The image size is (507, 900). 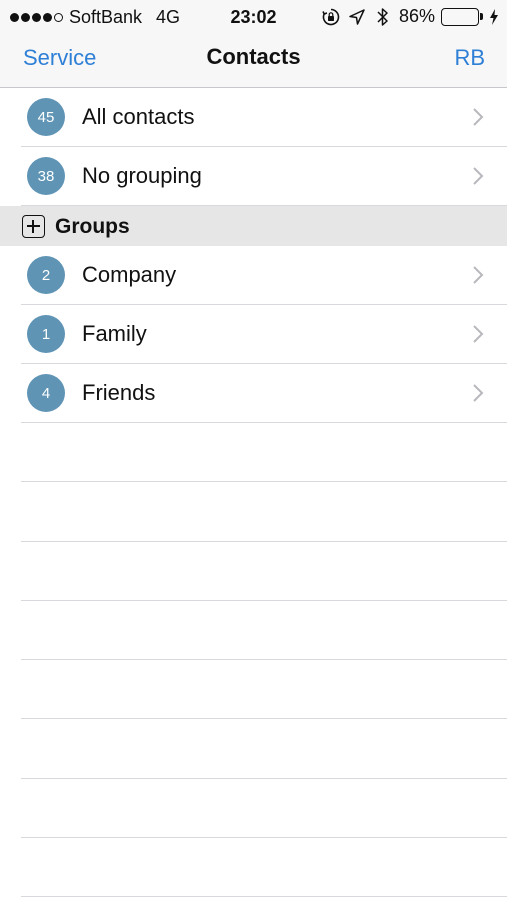 I want to click on charging-bolt-icon, so click(x=494, y=17).